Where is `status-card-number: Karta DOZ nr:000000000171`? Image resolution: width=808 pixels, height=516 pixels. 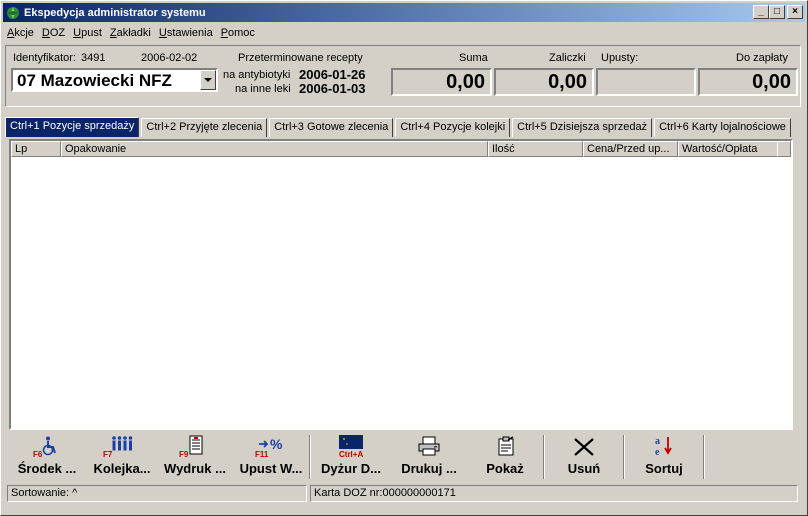
status-card-number: Karta DOZ nr:000000000171 is located at coordinates (554, 493).